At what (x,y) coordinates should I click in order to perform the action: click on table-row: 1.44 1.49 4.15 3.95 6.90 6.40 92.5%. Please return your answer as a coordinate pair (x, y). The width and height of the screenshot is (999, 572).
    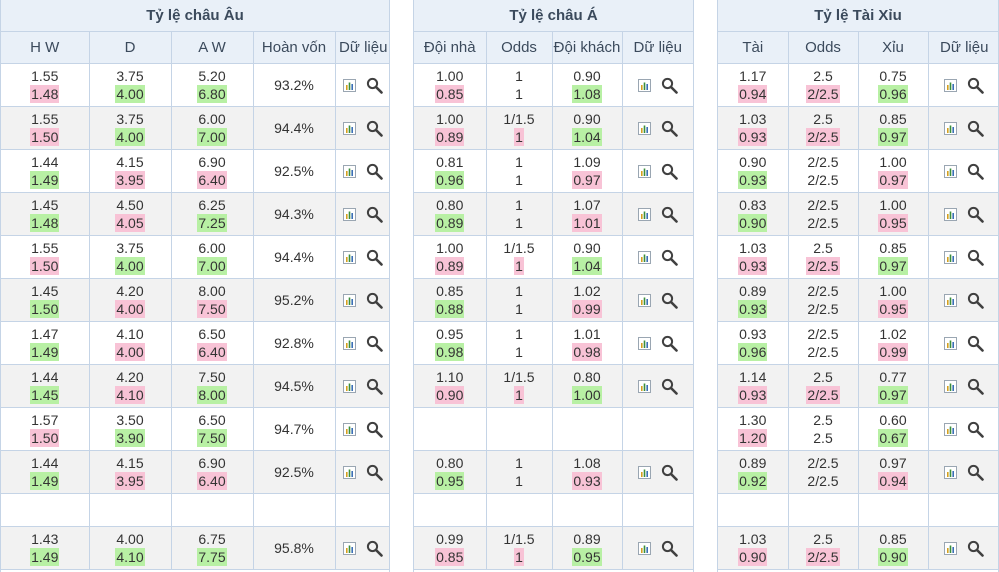
    Looking at the image, I should click on (195, 472).